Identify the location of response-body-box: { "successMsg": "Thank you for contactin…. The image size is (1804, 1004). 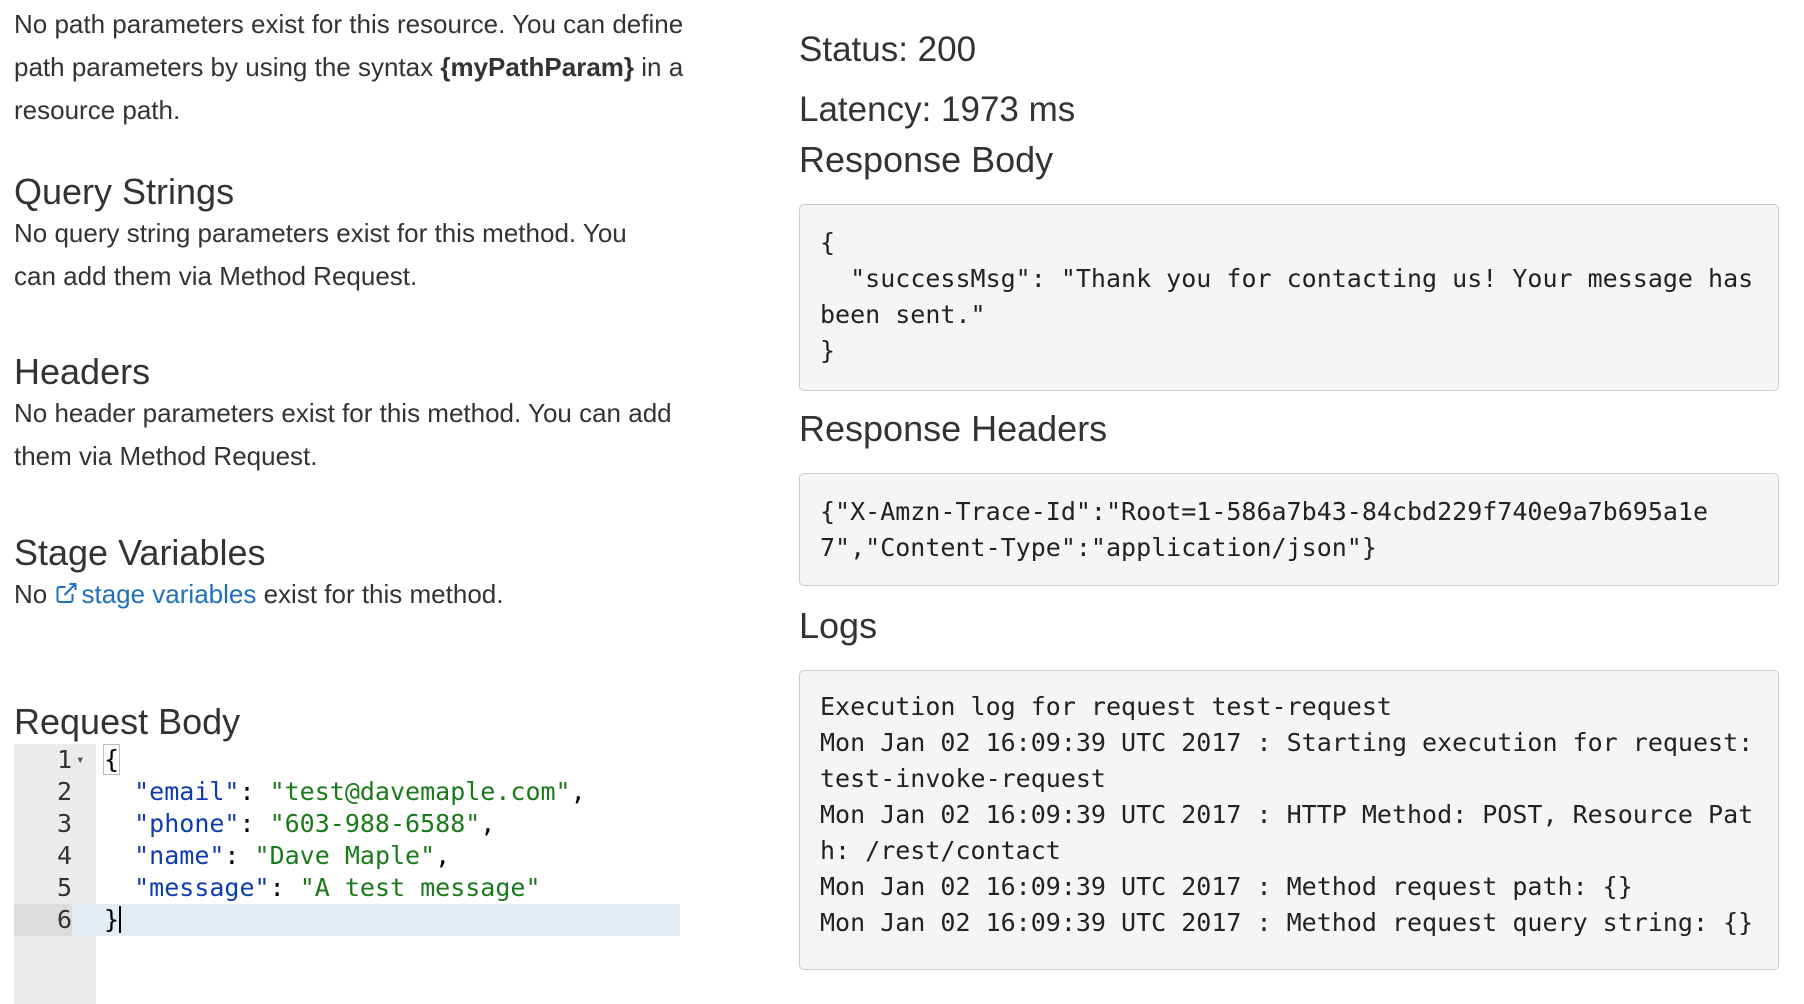
(1289, 297).